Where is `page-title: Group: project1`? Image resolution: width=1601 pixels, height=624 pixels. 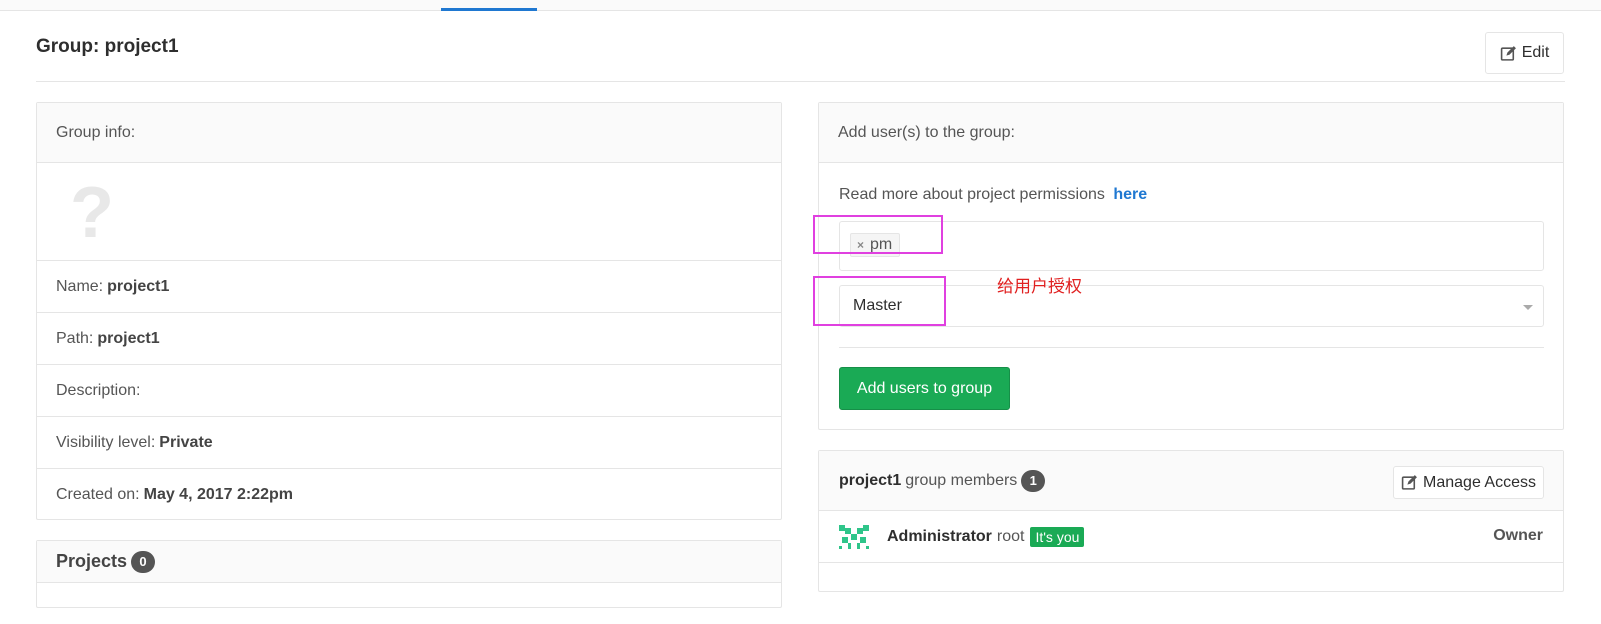
page-title: Group: project1 is located at coordinates (107, 46).